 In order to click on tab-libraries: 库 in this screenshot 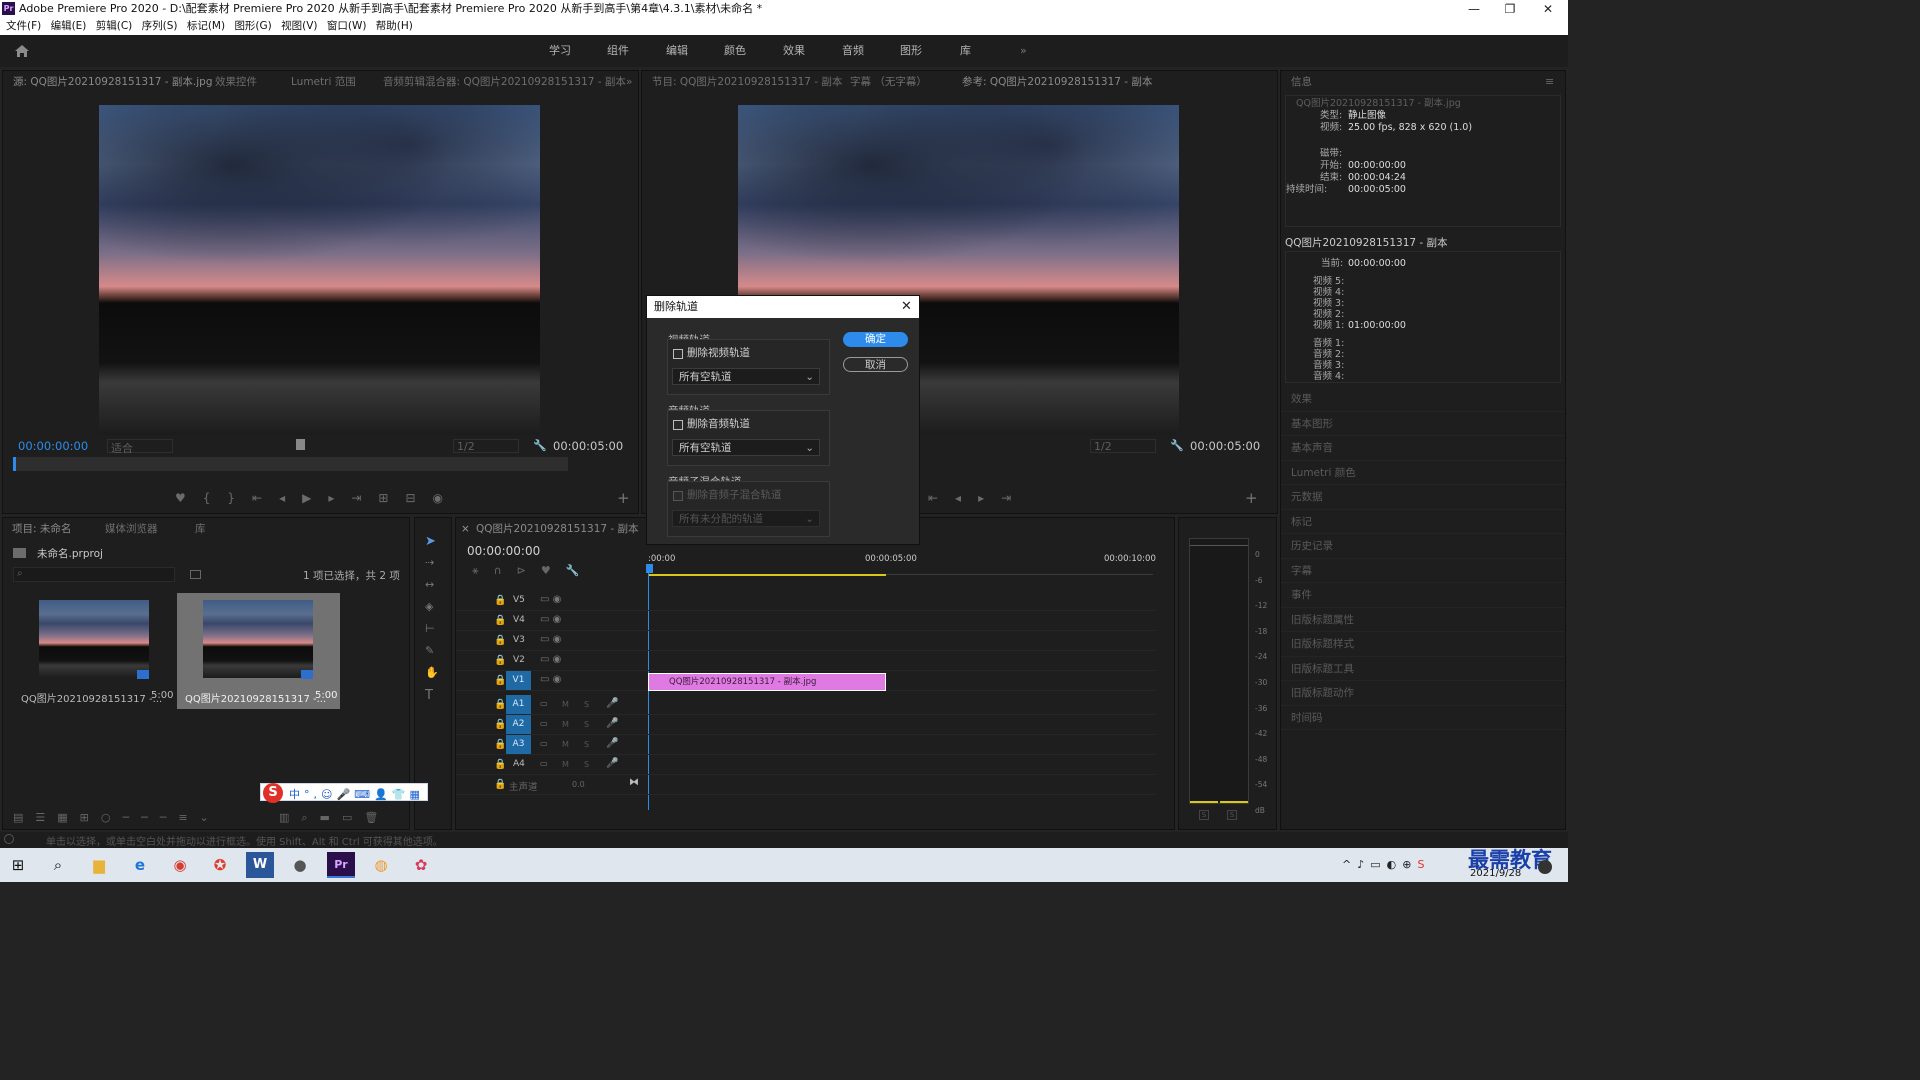, I will do `click(200, 529)`.